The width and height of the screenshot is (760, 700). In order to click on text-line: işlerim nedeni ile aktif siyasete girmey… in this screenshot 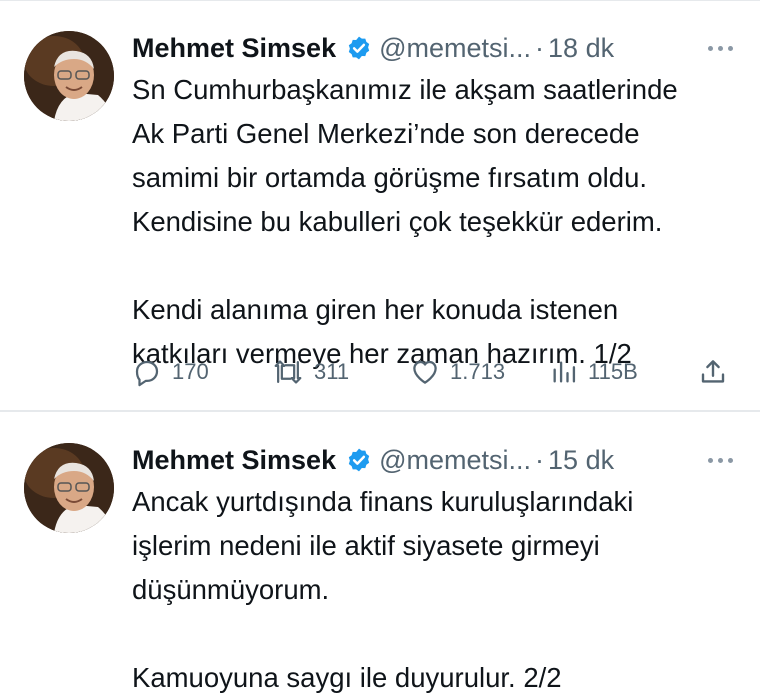, I will do `click(366, 545)`.